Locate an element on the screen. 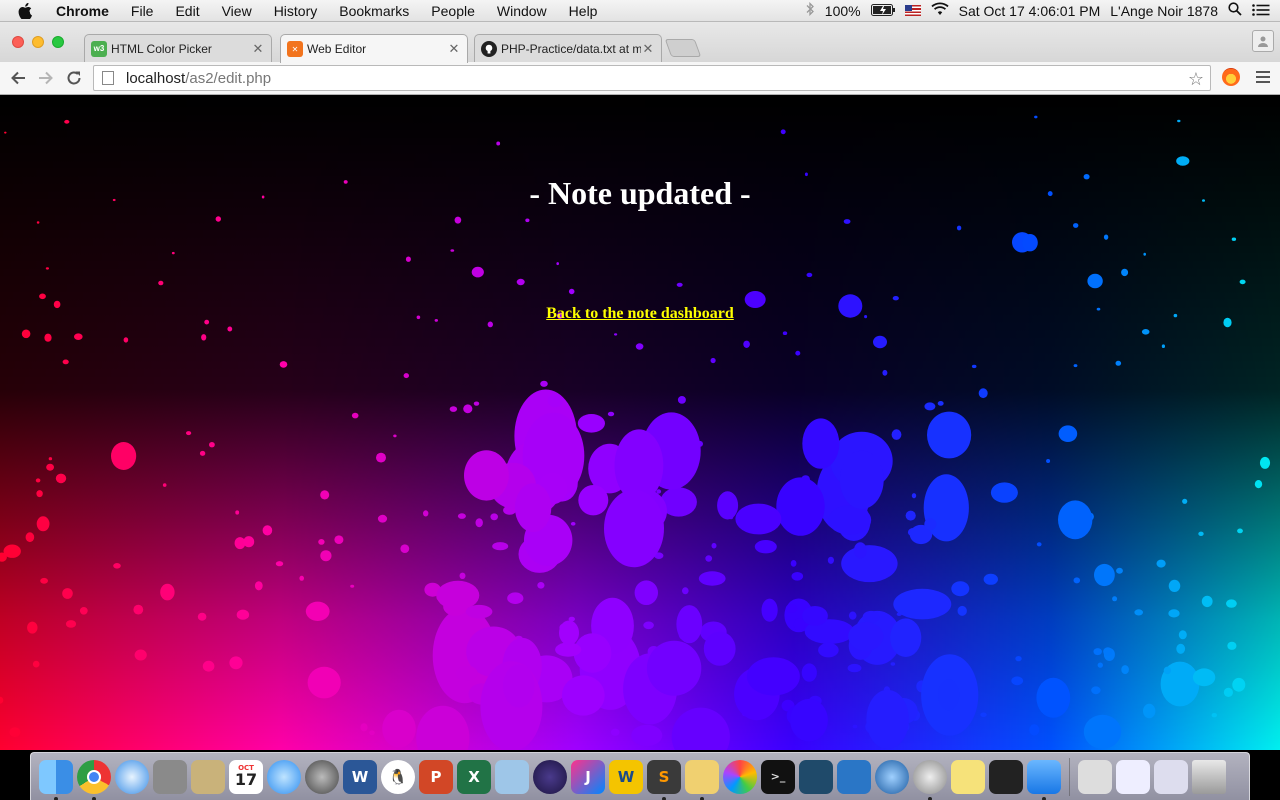 The height and width of the screenshot is (800, 1280). new-tab-button is located at coordinates (683, 48).